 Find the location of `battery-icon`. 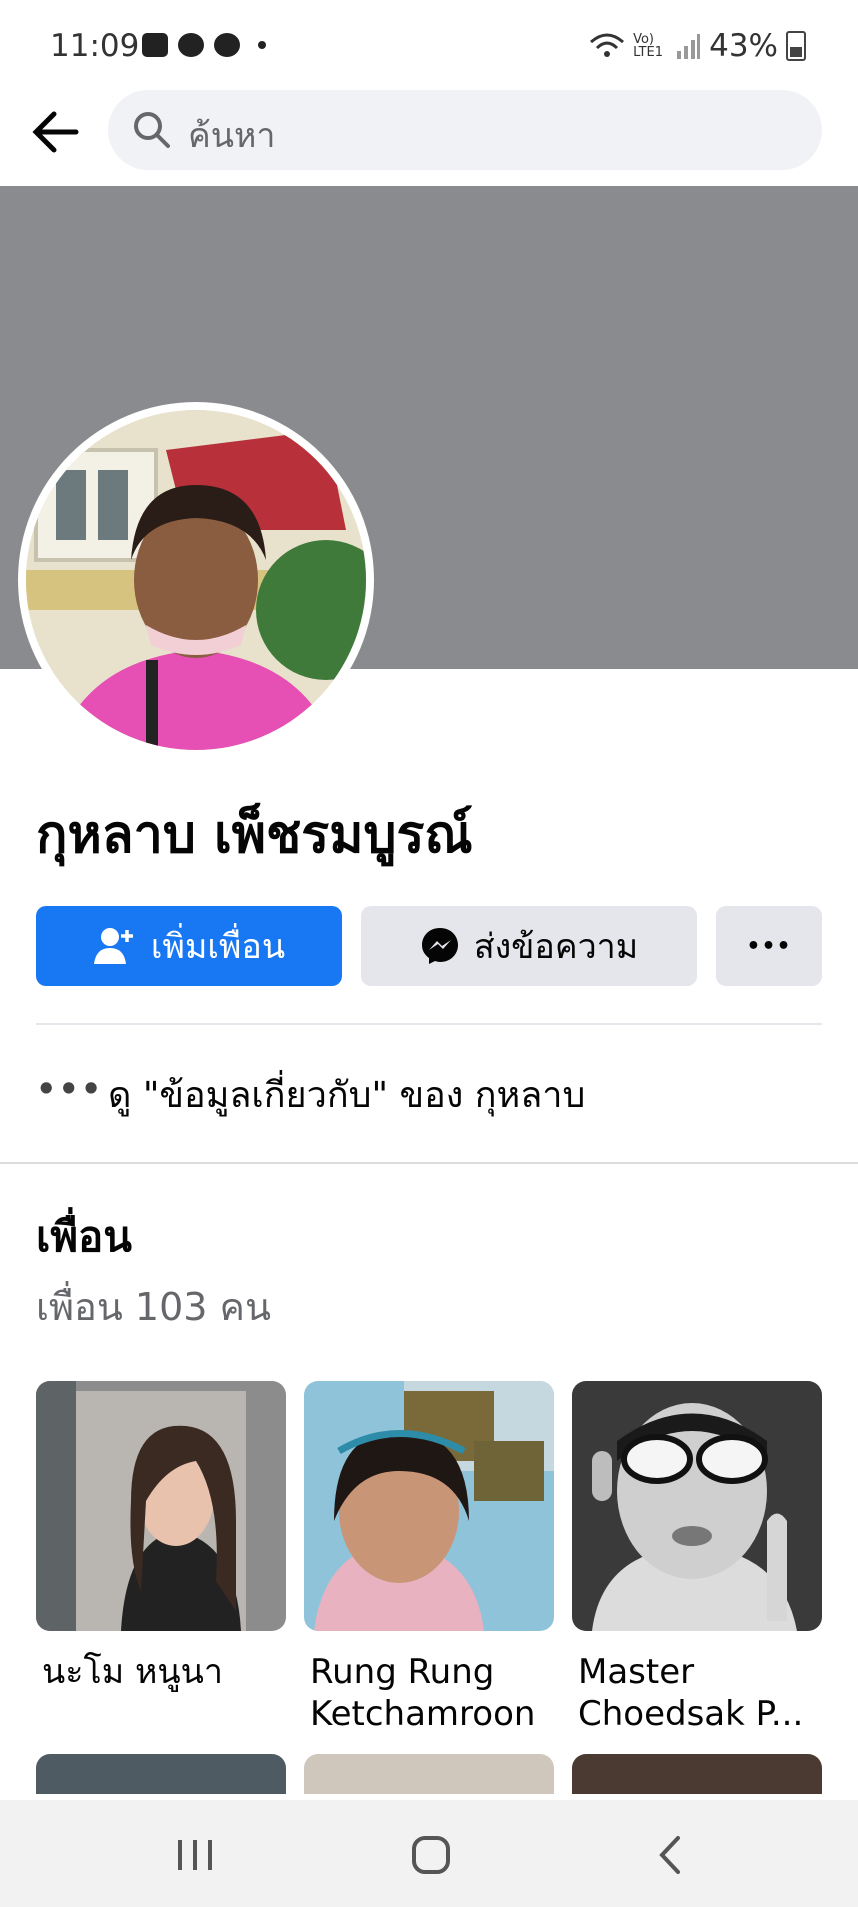

battery-icon is located at coordinates (796, 46).